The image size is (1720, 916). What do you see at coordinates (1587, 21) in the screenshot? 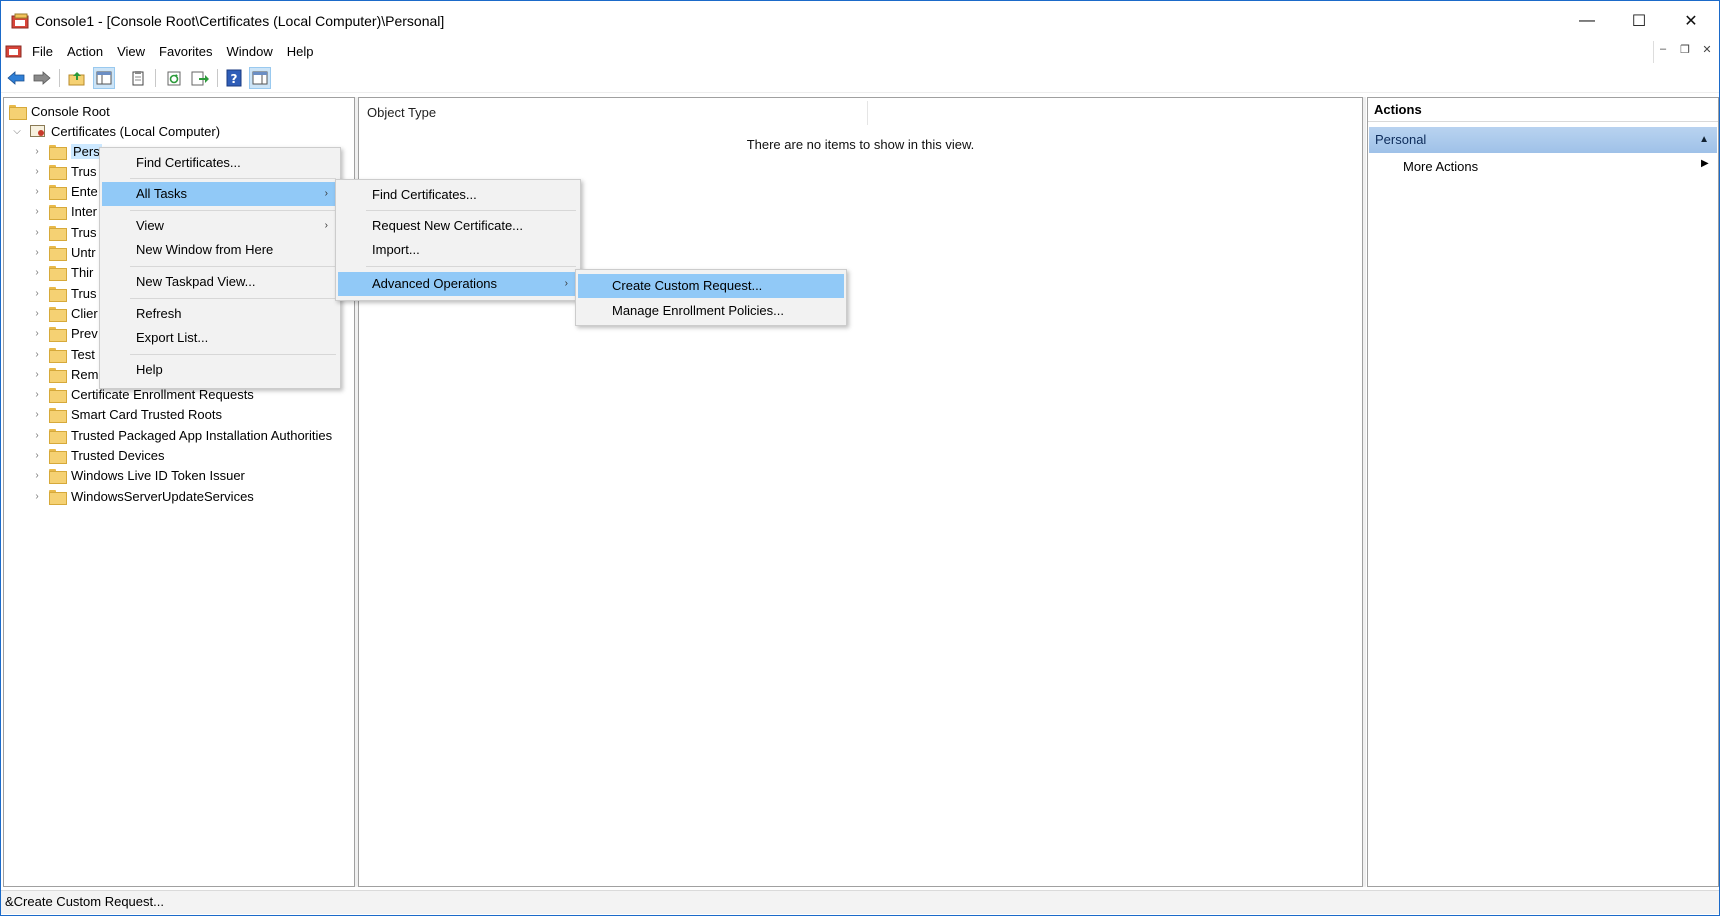
I see `minimize-button: —` at bounding box center [1587, 21].